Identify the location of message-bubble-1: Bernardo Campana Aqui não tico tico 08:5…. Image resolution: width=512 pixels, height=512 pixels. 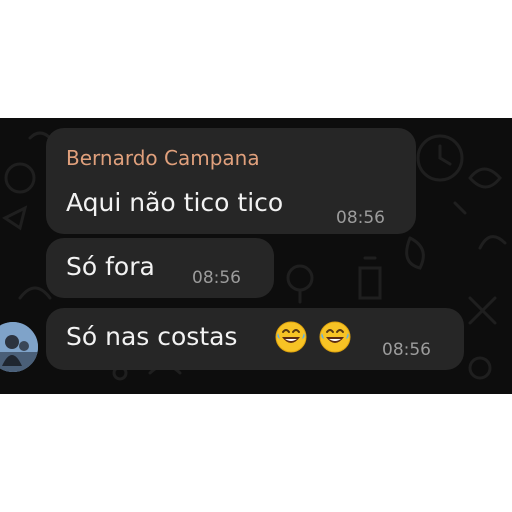
(231, 181).